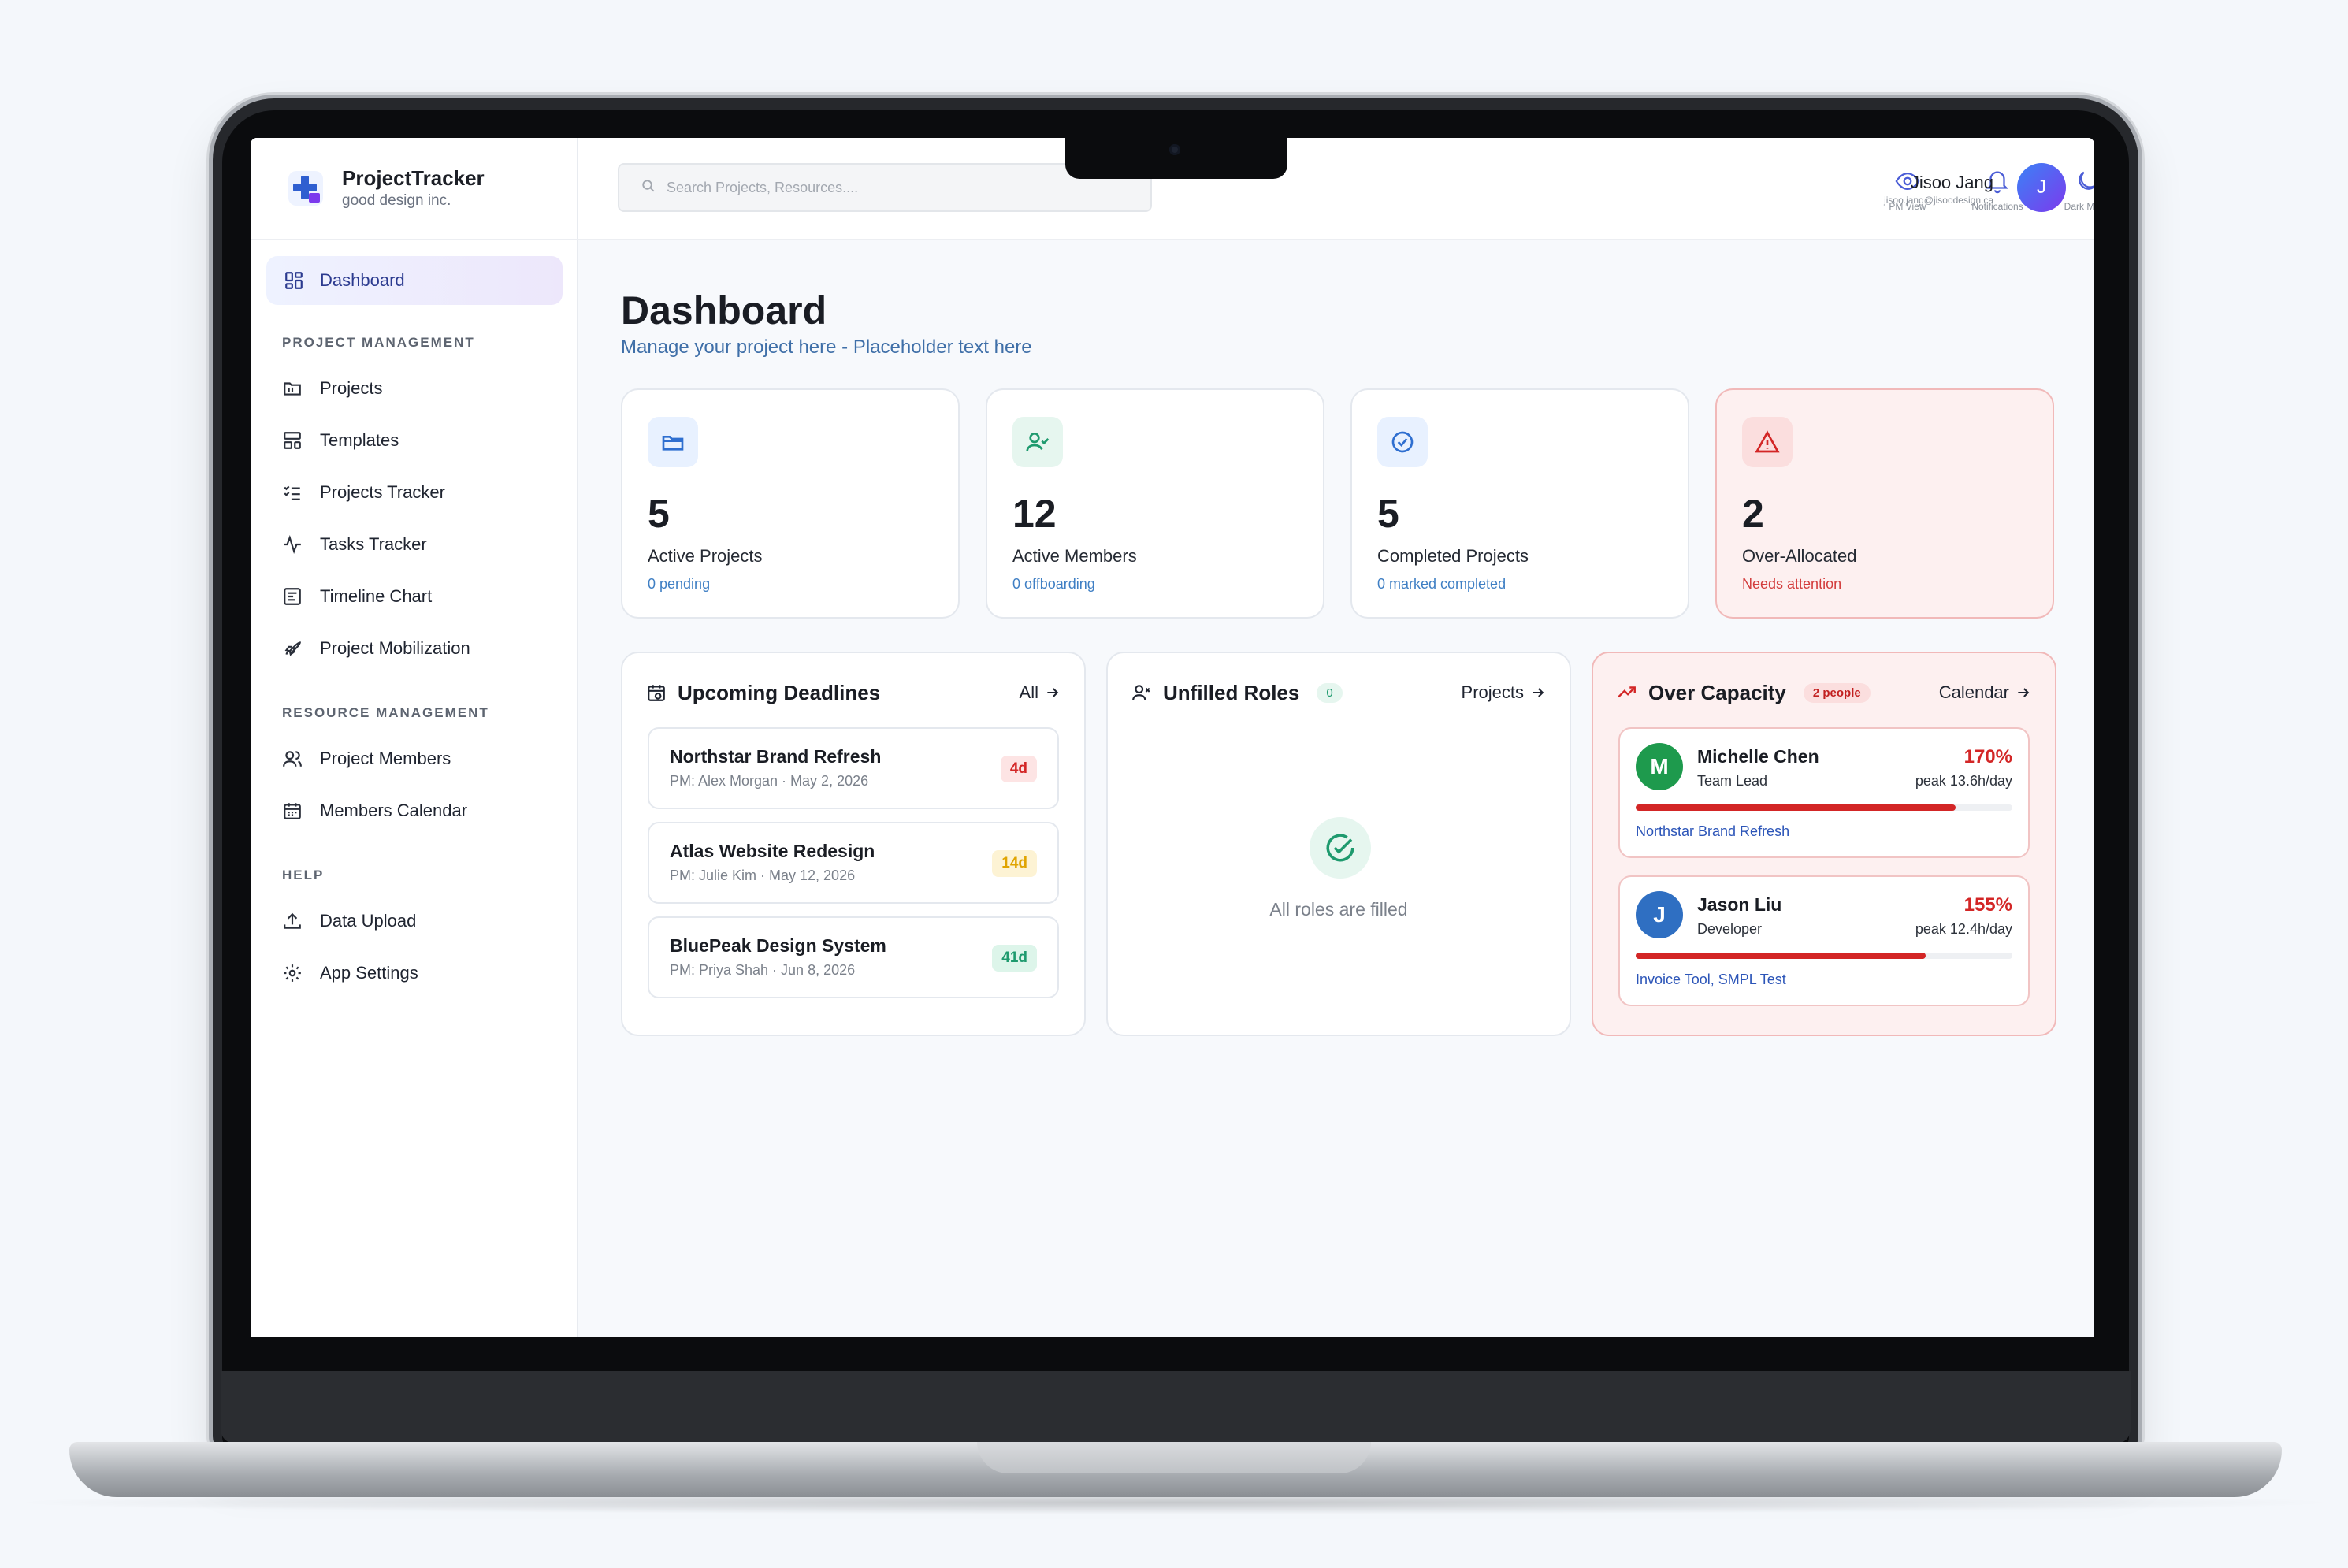 This screenshot has width=2348, height=1568. Describe the element at coordinates (724, 310) in the screenshot. I see `page-title: Dashboard` at that location.